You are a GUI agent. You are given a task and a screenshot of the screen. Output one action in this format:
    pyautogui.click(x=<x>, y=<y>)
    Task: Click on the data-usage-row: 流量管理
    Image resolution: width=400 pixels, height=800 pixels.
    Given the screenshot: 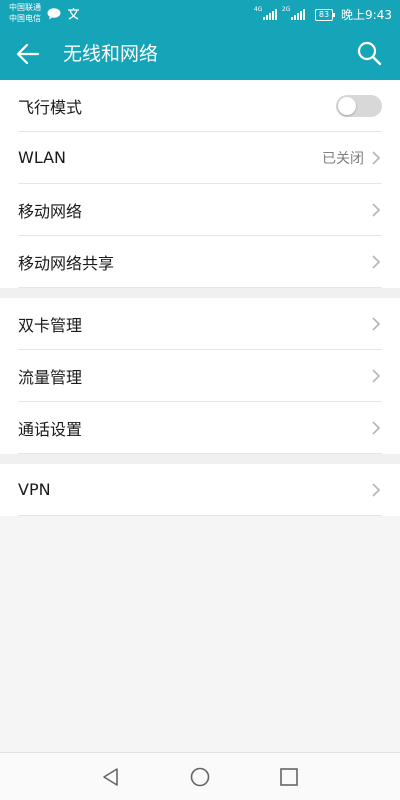 What is the action you would take?
    pyautogui.click(x=200, y=376)
    